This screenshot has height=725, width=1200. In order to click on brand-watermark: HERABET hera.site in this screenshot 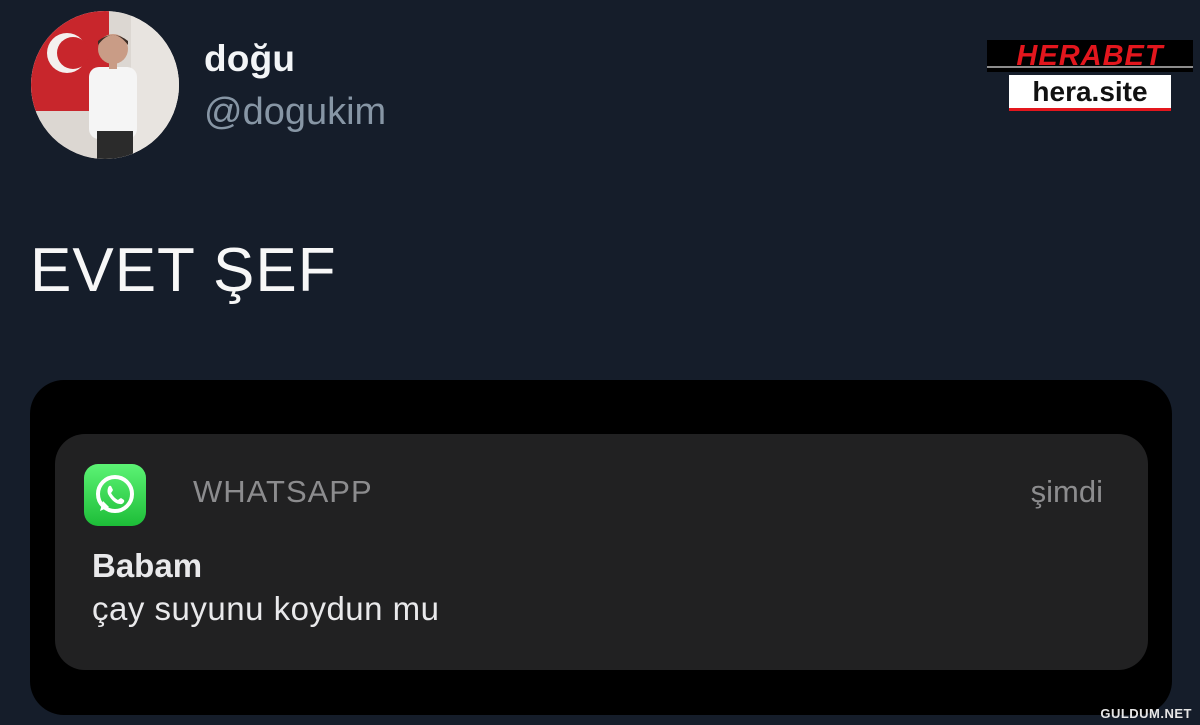, I will do `click(1090, 75)`.